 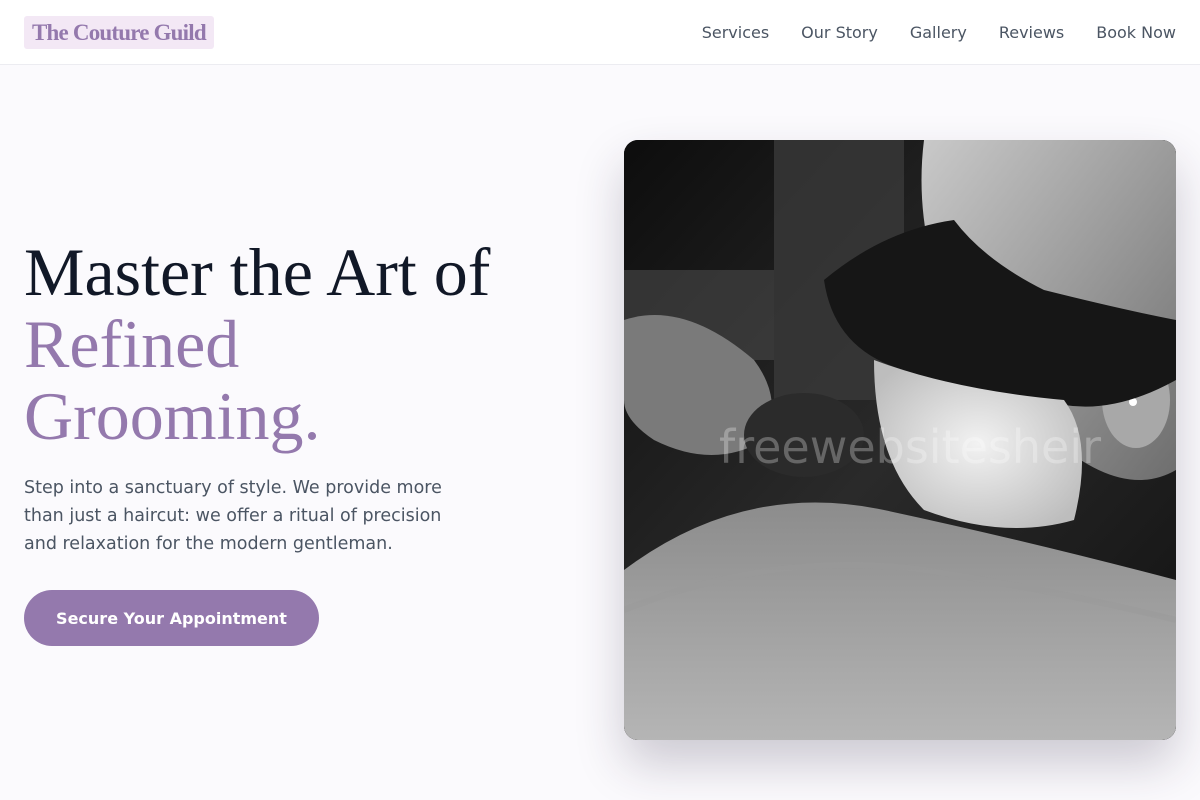 What do you see at coordinates (132, 344) in the screenshot?
I see `hero-title-accent-line-1: Refined` at bounding box center [132, 344].